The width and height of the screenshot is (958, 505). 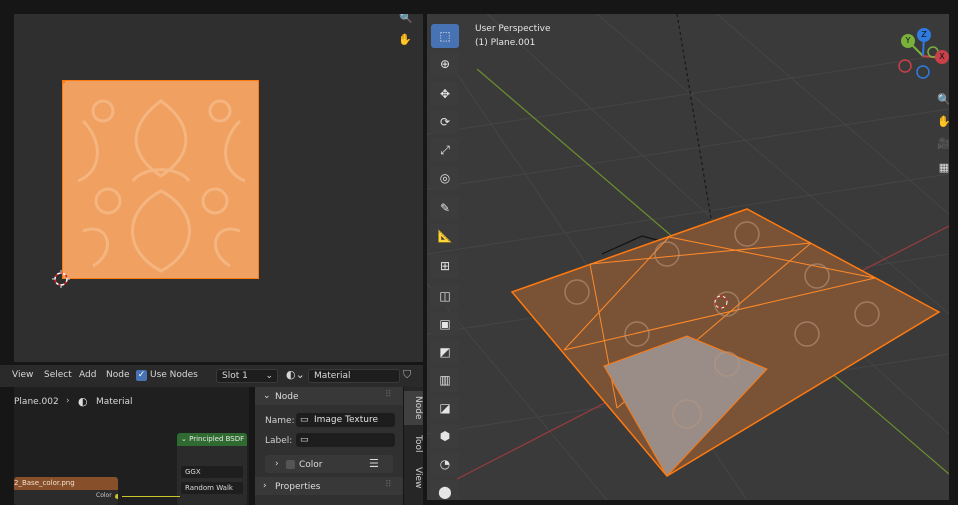 What do you see at coordinates (212, 488) in the screenshot?
I see `subsurface-method-dropdown: Random Walk` at bounding box center [212, 488].